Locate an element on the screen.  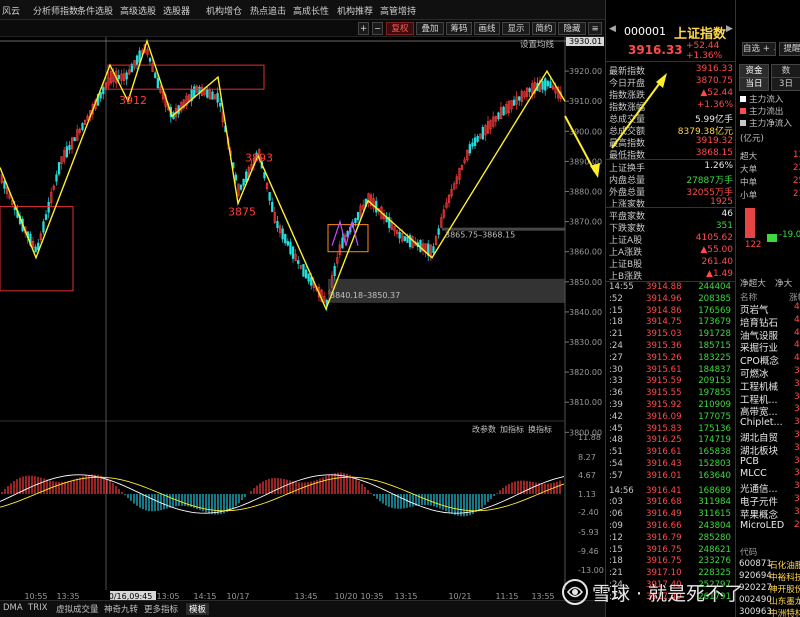
tick-price: 3916.25 is located at coordinates (664, 440).